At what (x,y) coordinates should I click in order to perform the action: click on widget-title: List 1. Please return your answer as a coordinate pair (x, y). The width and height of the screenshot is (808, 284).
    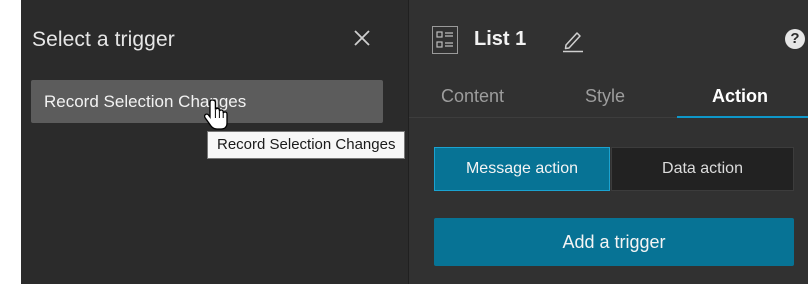
    Looking at the image, I should click on (500, 39).